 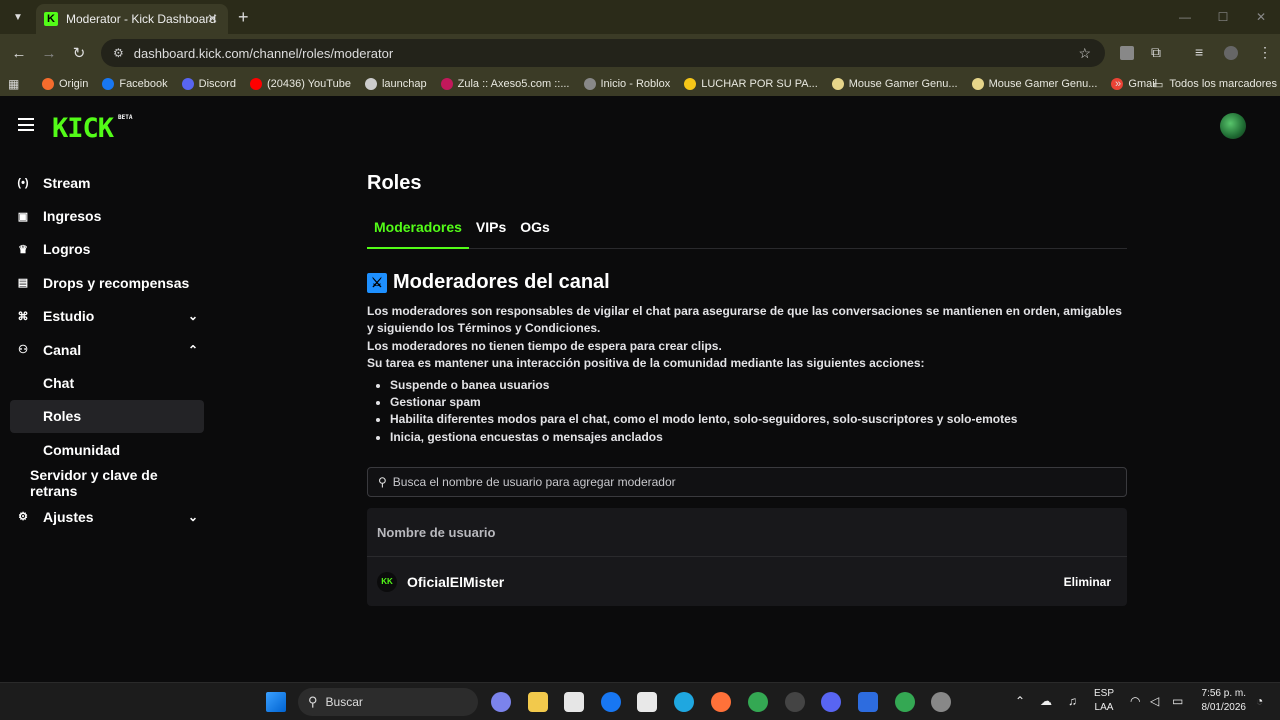 I want to click on sidebar-item-drops: ▤ Drops y recompensas, so click(x=107, y=282).